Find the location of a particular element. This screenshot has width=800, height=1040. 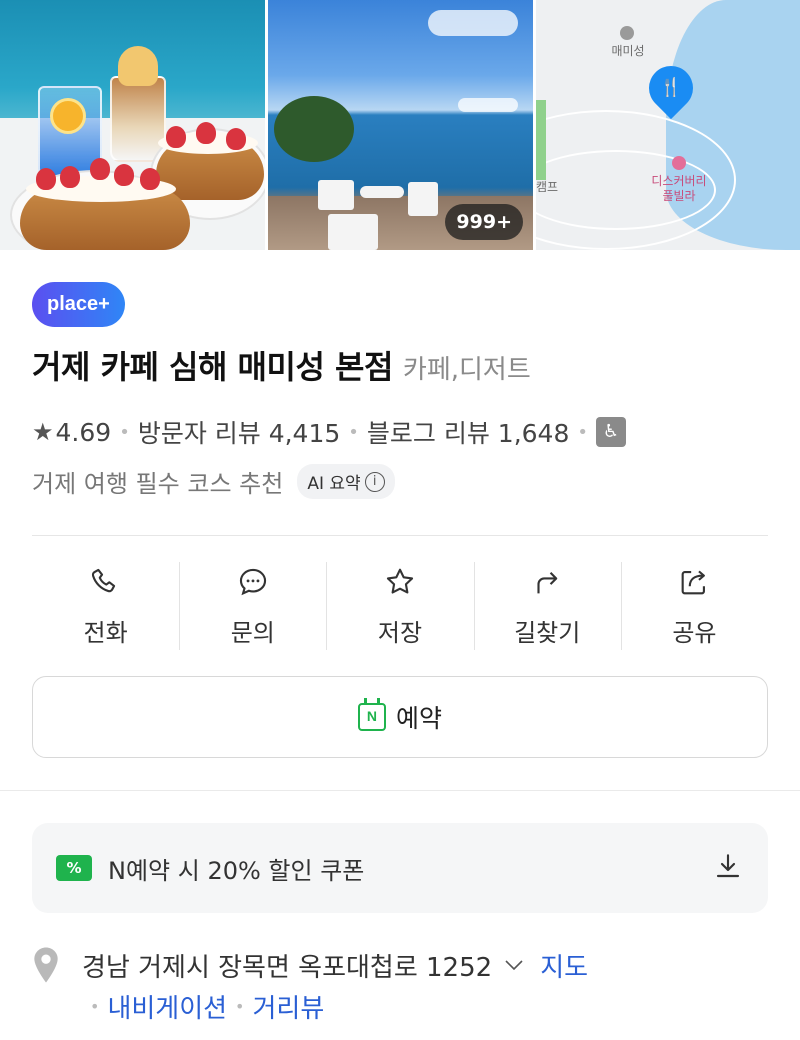

map-poi-label: 디스커버리 풀빌라 is located at coordinates (679, 188).